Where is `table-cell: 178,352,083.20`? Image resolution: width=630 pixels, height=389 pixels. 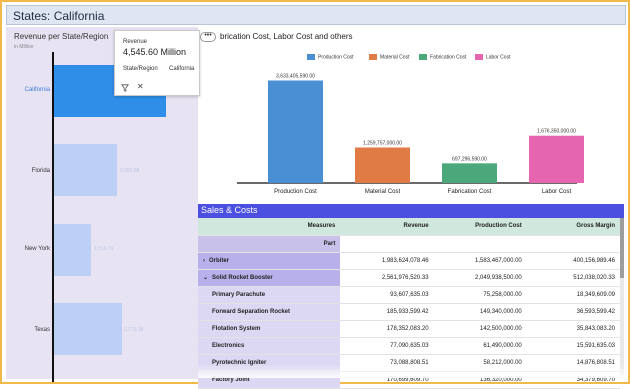
table-cell: 178,352,083.20 is located at coordinates (387, 329).